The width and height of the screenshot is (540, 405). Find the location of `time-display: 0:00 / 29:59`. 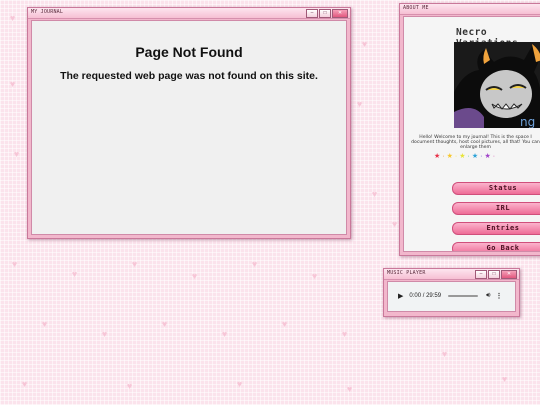

time-display: 0:00 / 29:59 is located at coordinates (425, 296).